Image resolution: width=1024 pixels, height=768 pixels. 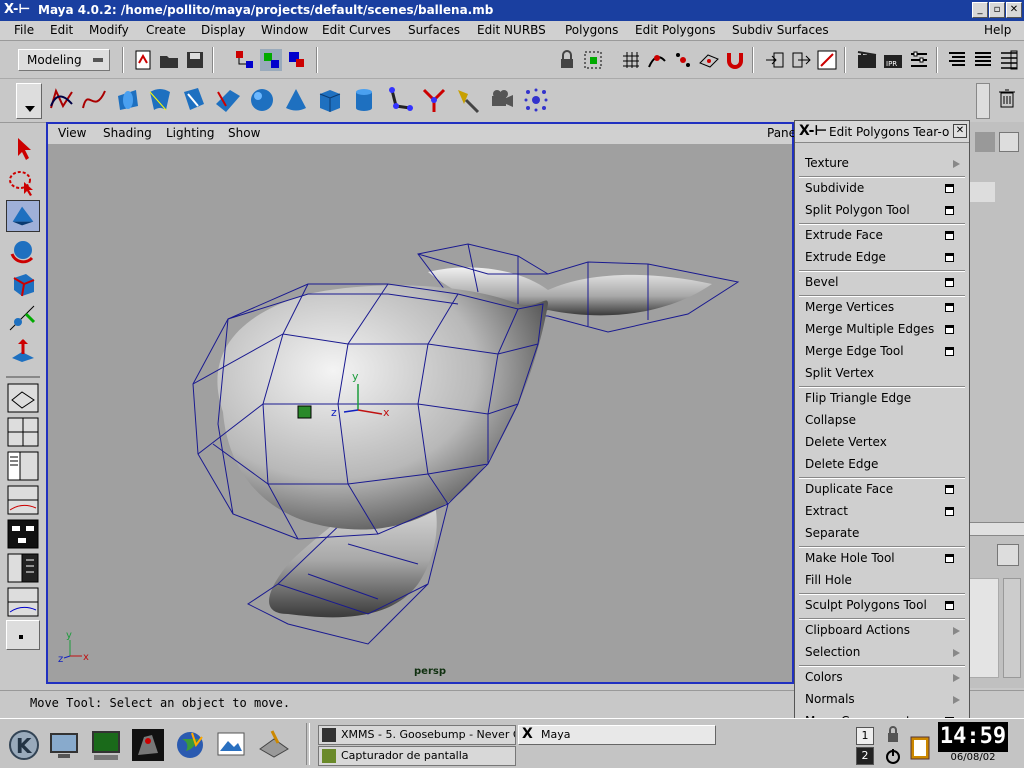 What do you see at coordinates (195, 60) in the screenshot?
I see `save-scene-icon` at bounding box center [195, 60].